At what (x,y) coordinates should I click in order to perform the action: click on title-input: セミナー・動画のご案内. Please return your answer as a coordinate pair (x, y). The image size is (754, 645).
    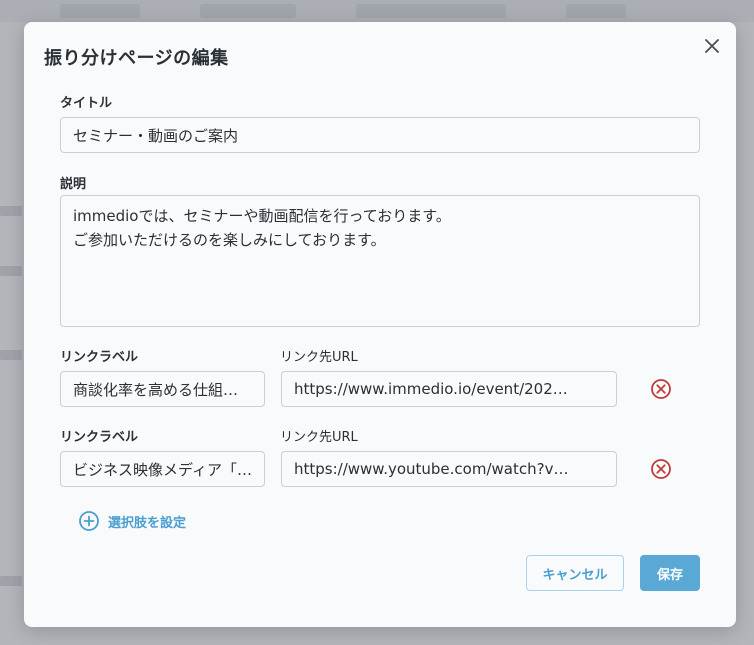
    Looking at the image, I should click on (380, 135).